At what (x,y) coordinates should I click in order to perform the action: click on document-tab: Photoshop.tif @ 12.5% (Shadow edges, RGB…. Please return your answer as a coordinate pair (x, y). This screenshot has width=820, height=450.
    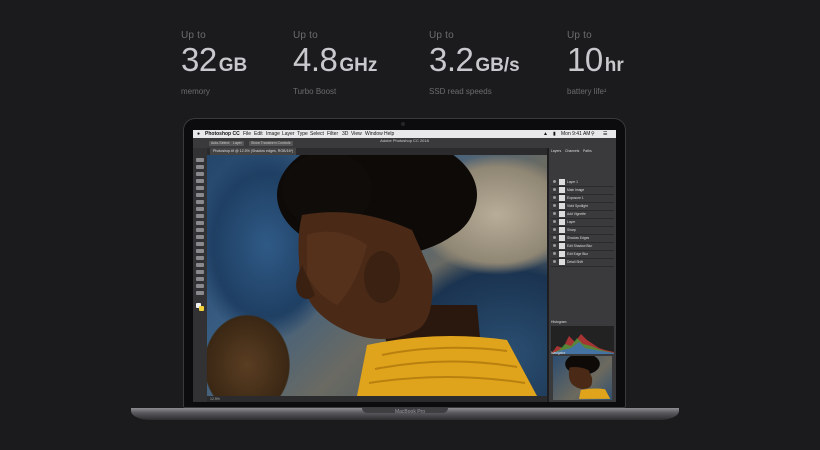
    Looking at the image, I should click on (253, 151).